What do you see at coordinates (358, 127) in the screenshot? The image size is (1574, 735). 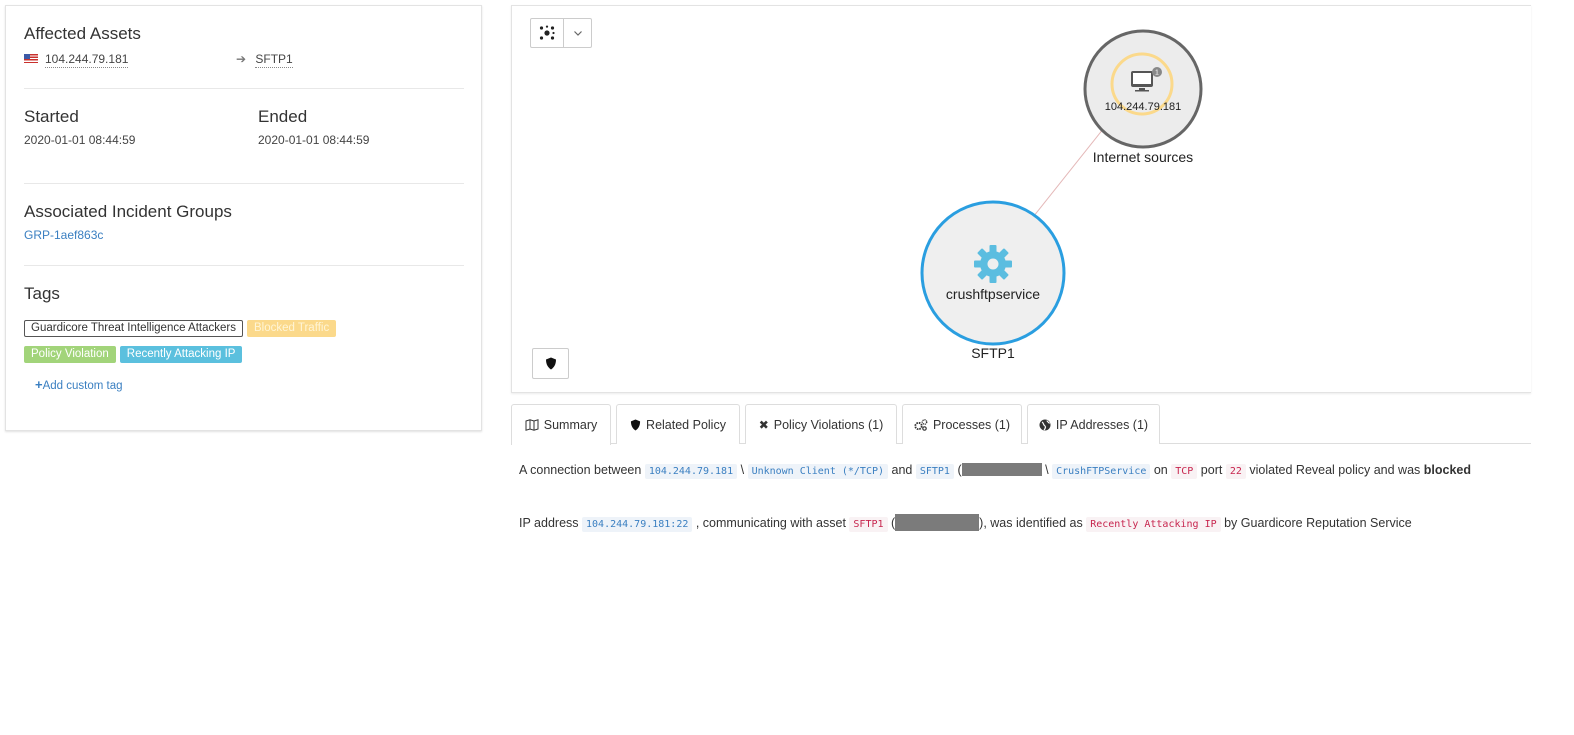 I see `ended-section: Ended 2020-01-01 08:44:59` at bounding box center [358, 127].